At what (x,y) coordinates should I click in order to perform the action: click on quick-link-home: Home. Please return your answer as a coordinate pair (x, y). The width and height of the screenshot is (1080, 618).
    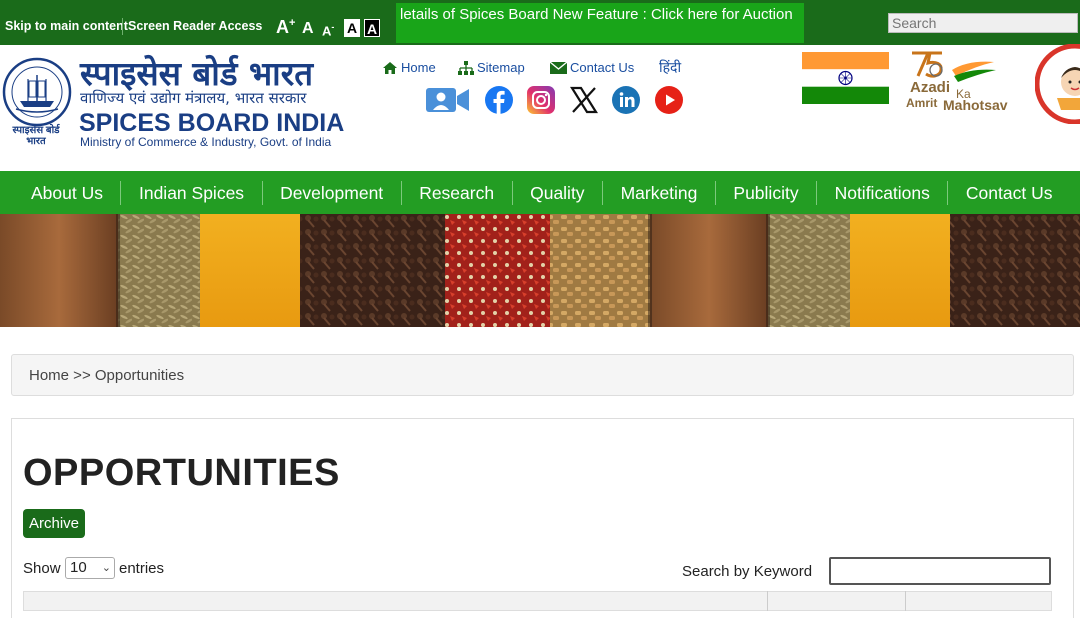
    Looking at the image, I should click on (409, 67).